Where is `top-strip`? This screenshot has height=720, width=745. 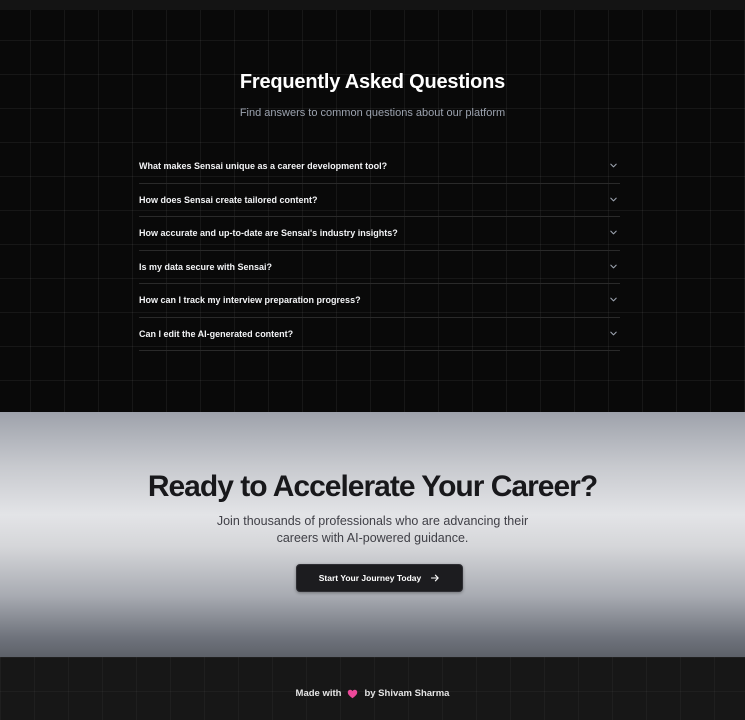
top-strip is located at coordinates (372, 5).